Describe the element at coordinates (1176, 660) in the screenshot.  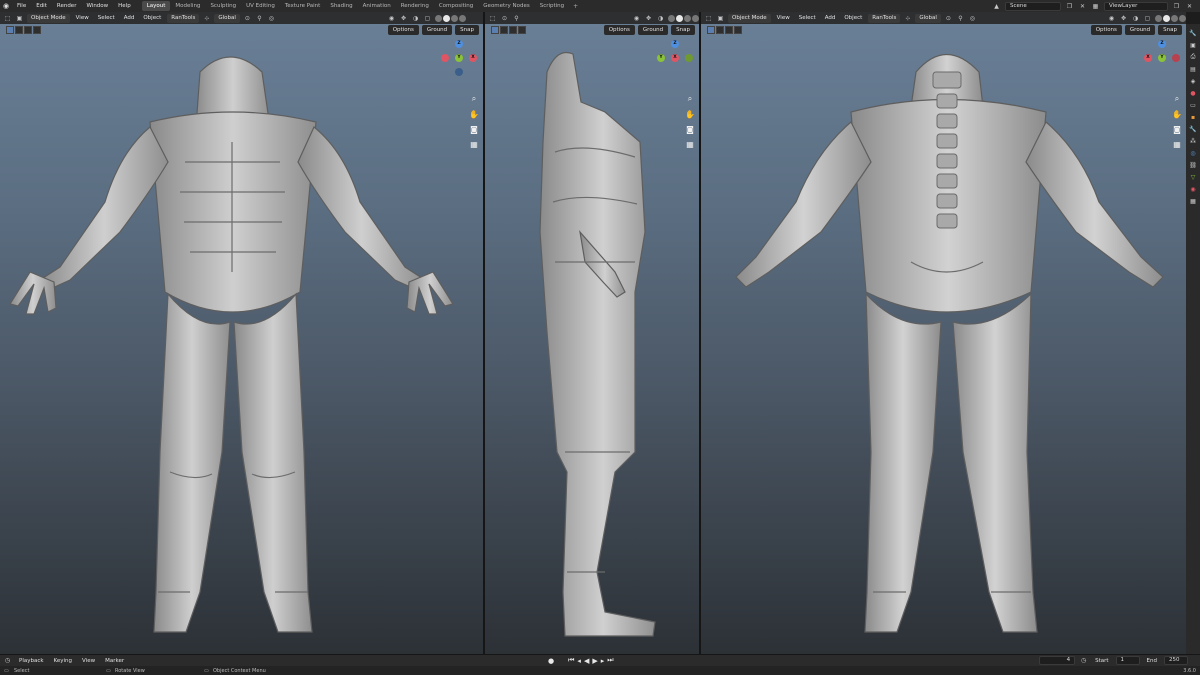
I see `end-frame-field: 250` at that location.